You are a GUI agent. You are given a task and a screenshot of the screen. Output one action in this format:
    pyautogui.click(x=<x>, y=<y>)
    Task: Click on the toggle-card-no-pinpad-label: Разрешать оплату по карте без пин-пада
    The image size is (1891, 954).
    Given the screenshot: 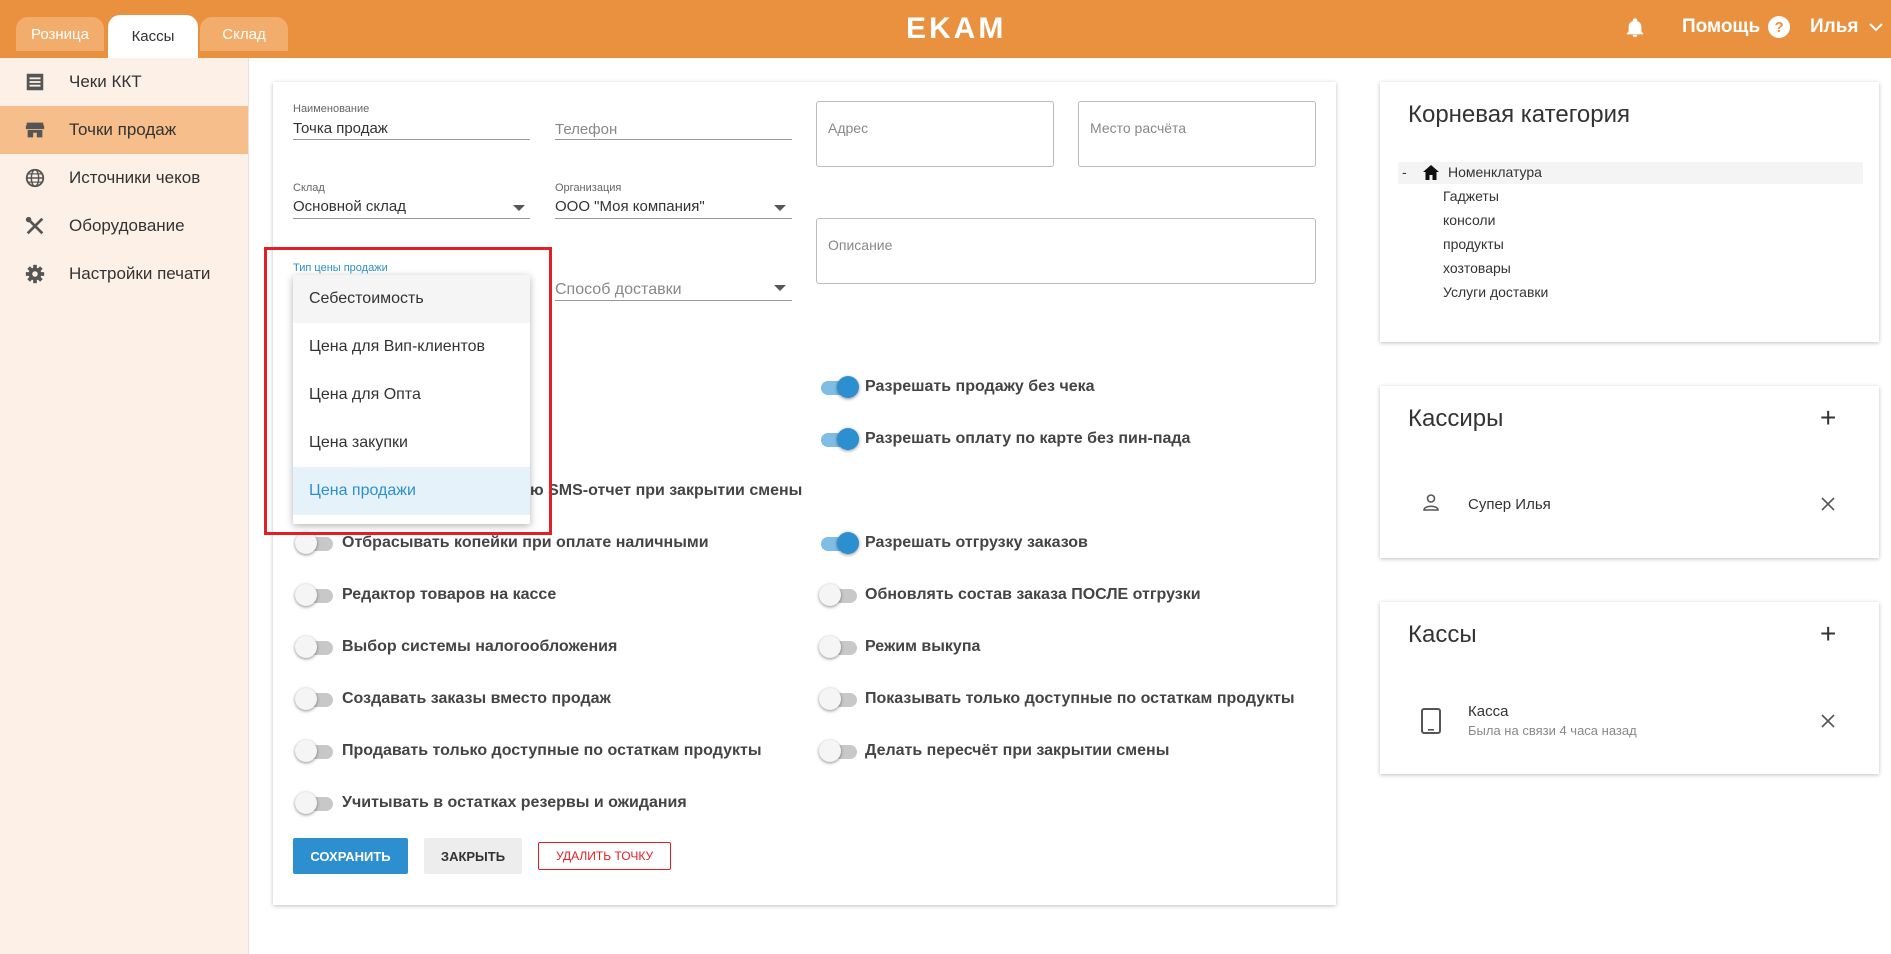 What is the action you would take?
    pyautogui.click(x=1028, y=438)
    